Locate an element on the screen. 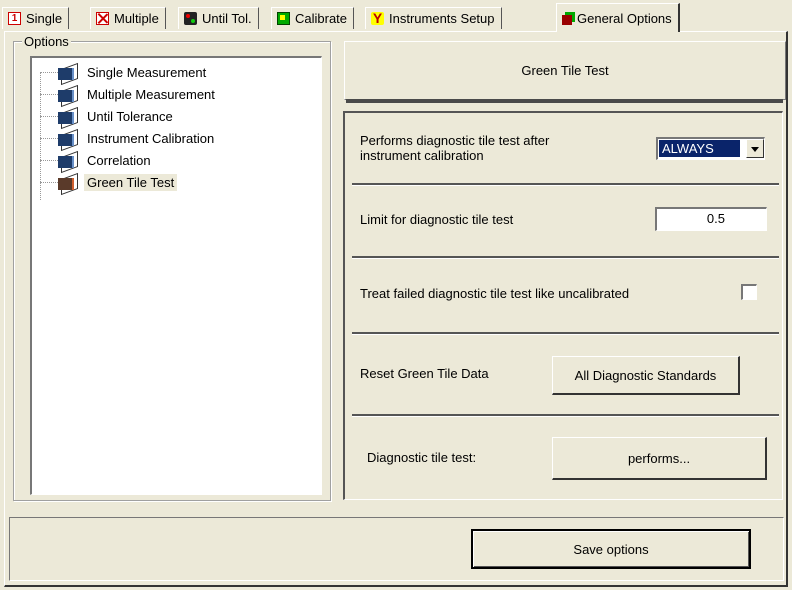  performs-select: ALWAYS is located at coordinates (710, 148).